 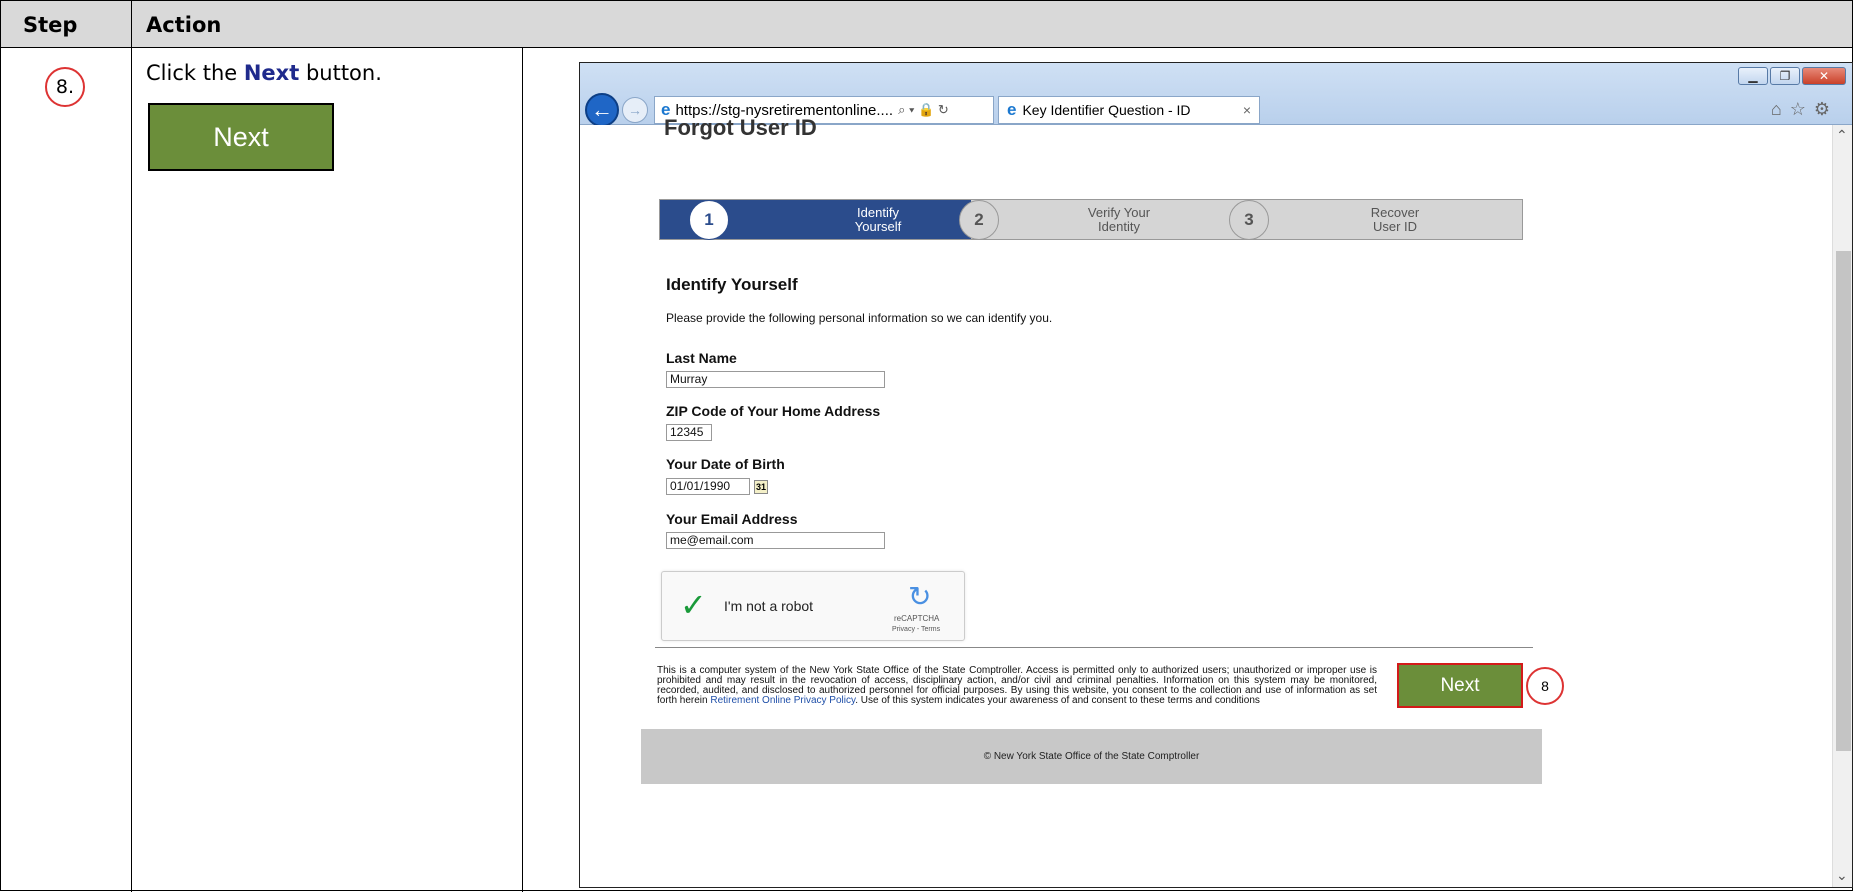 What do you see at coordinates (1842, 135) in the screenshot?
I see `scroll-up-icon: ⌃` at bounding box center [1842, 135].